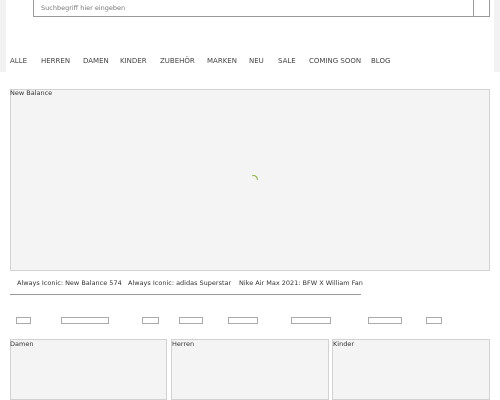 This screenshot has width=500, height=400. What do you see at coordinates (133, 61) in the screenshot?
I see `nav-item-kinder: KINDER` at bounding box center [133, 61].